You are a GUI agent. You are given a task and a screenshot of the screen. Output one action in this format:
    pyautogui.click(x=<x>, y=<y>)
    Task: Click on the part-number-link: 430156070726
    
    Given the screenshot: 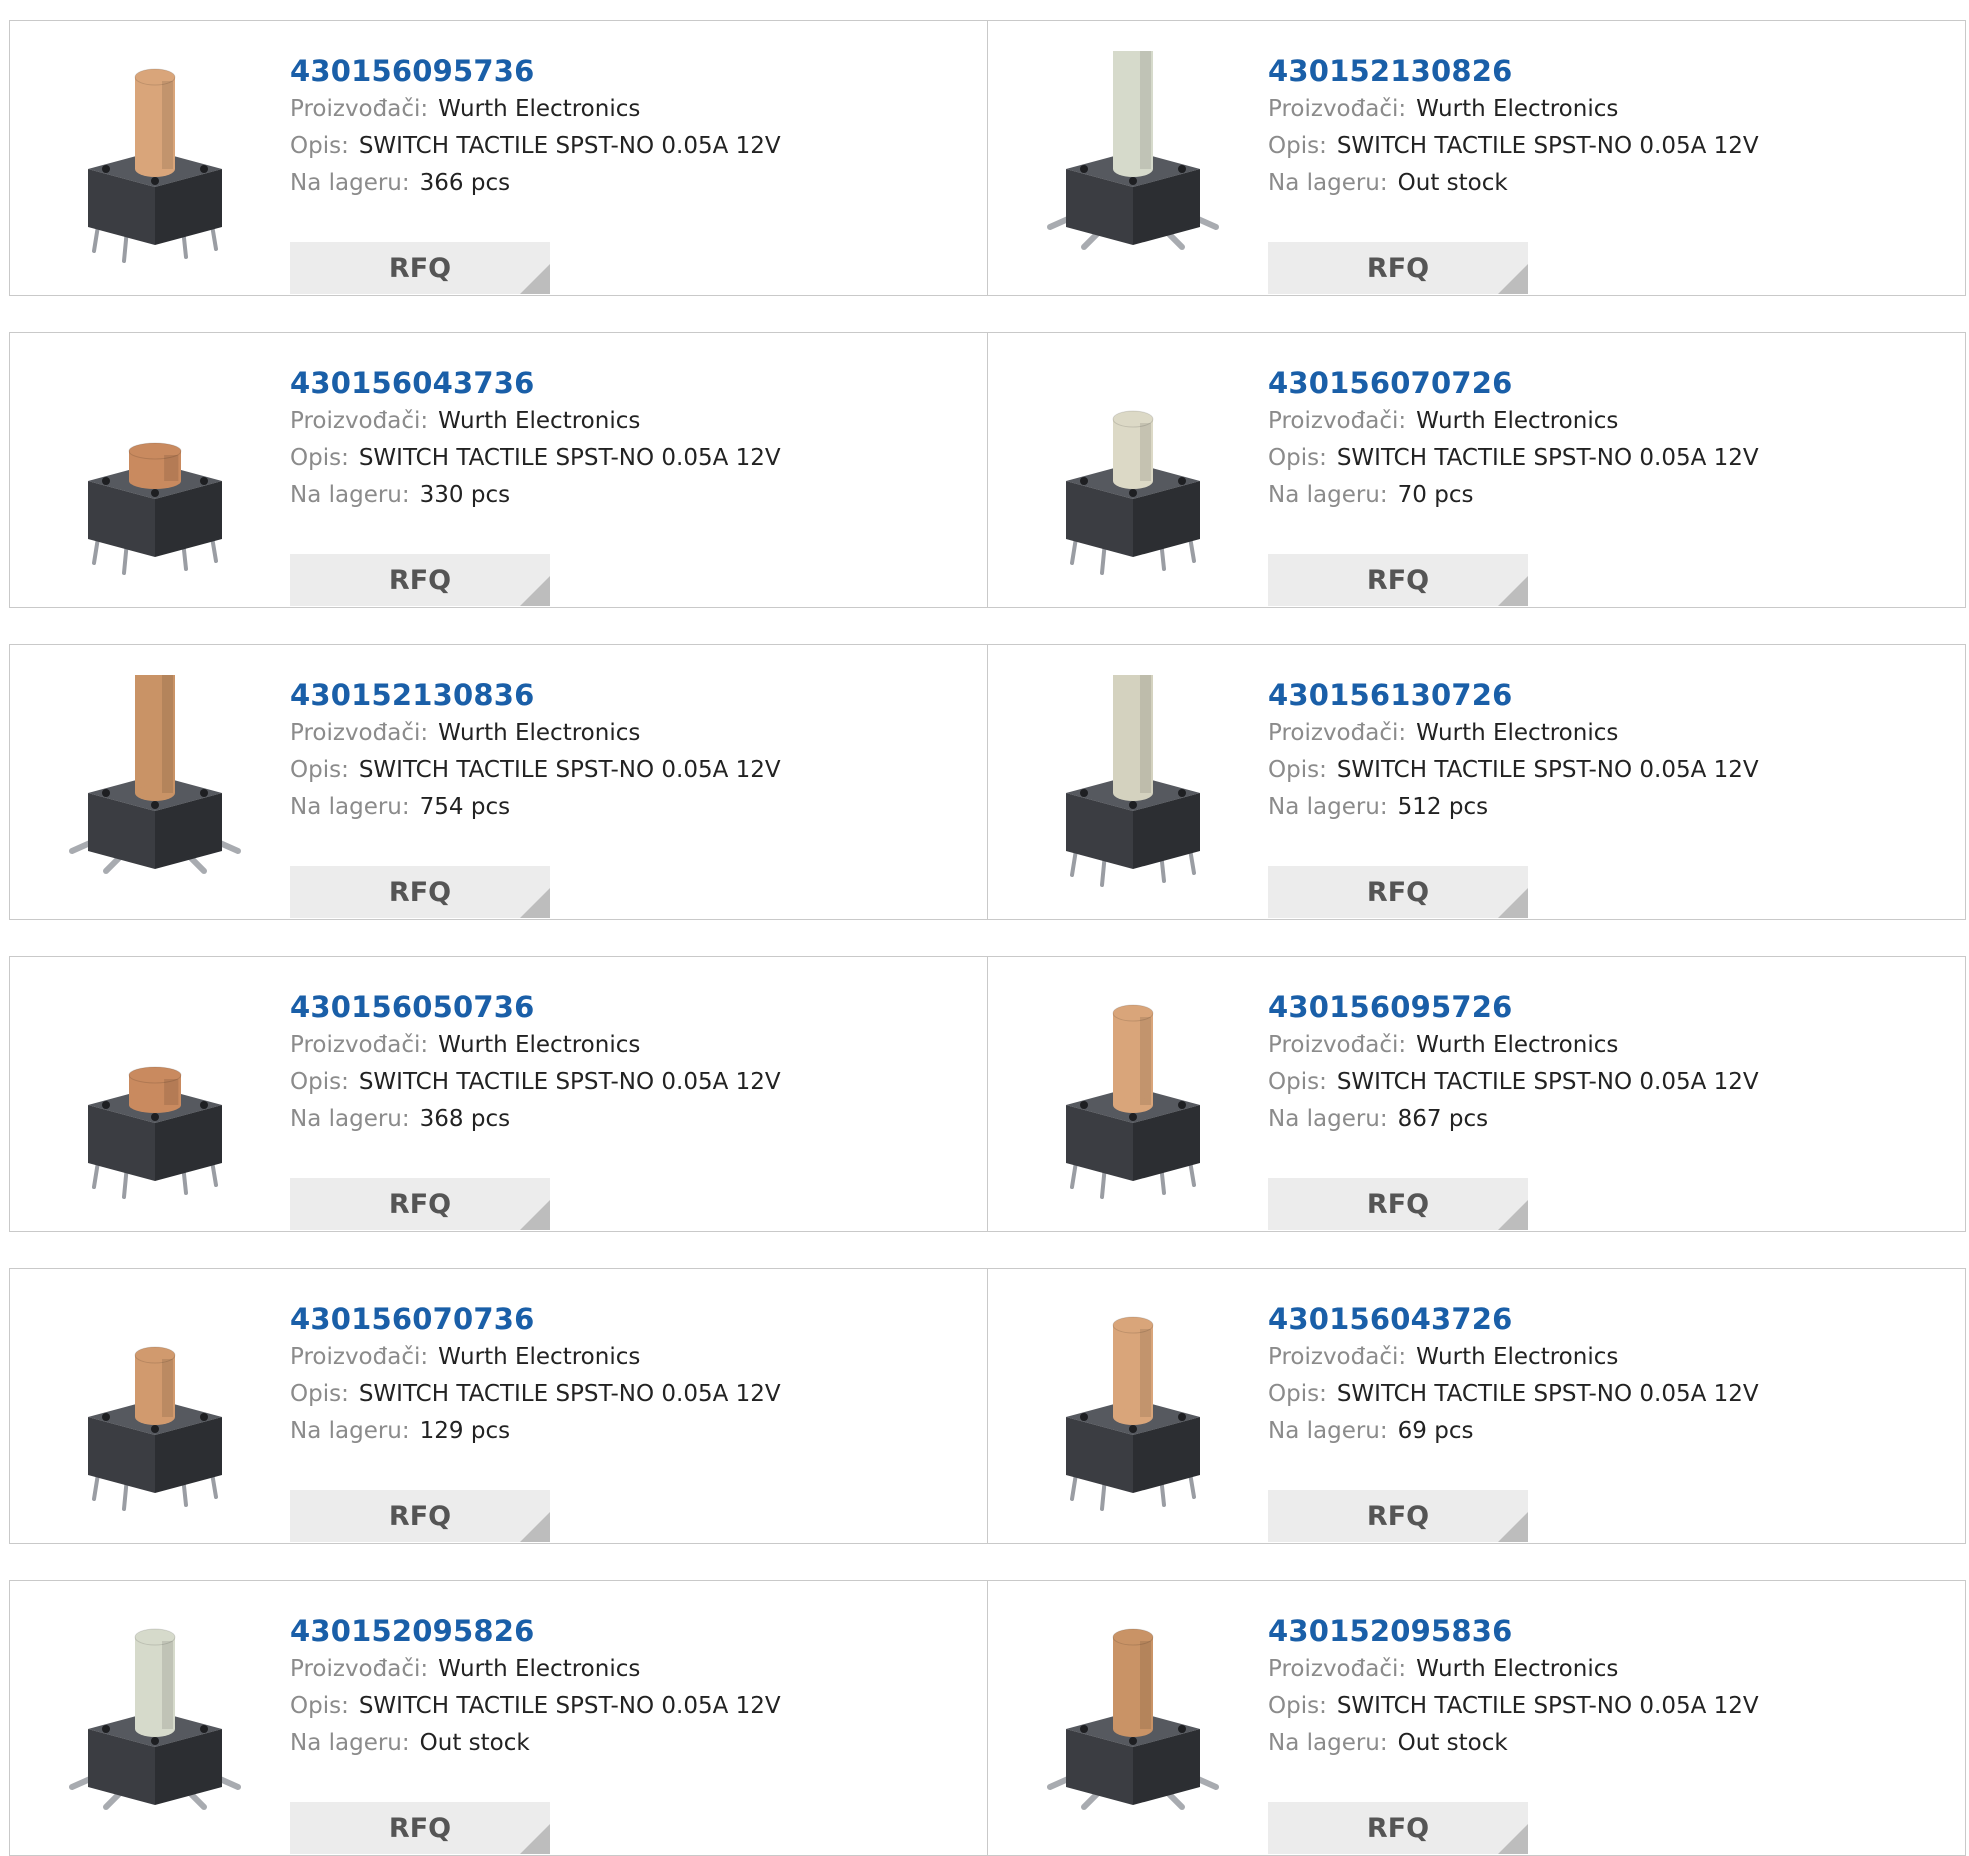 What is the action you would take?
    pyautogui.click(x=1608, y=383)
    